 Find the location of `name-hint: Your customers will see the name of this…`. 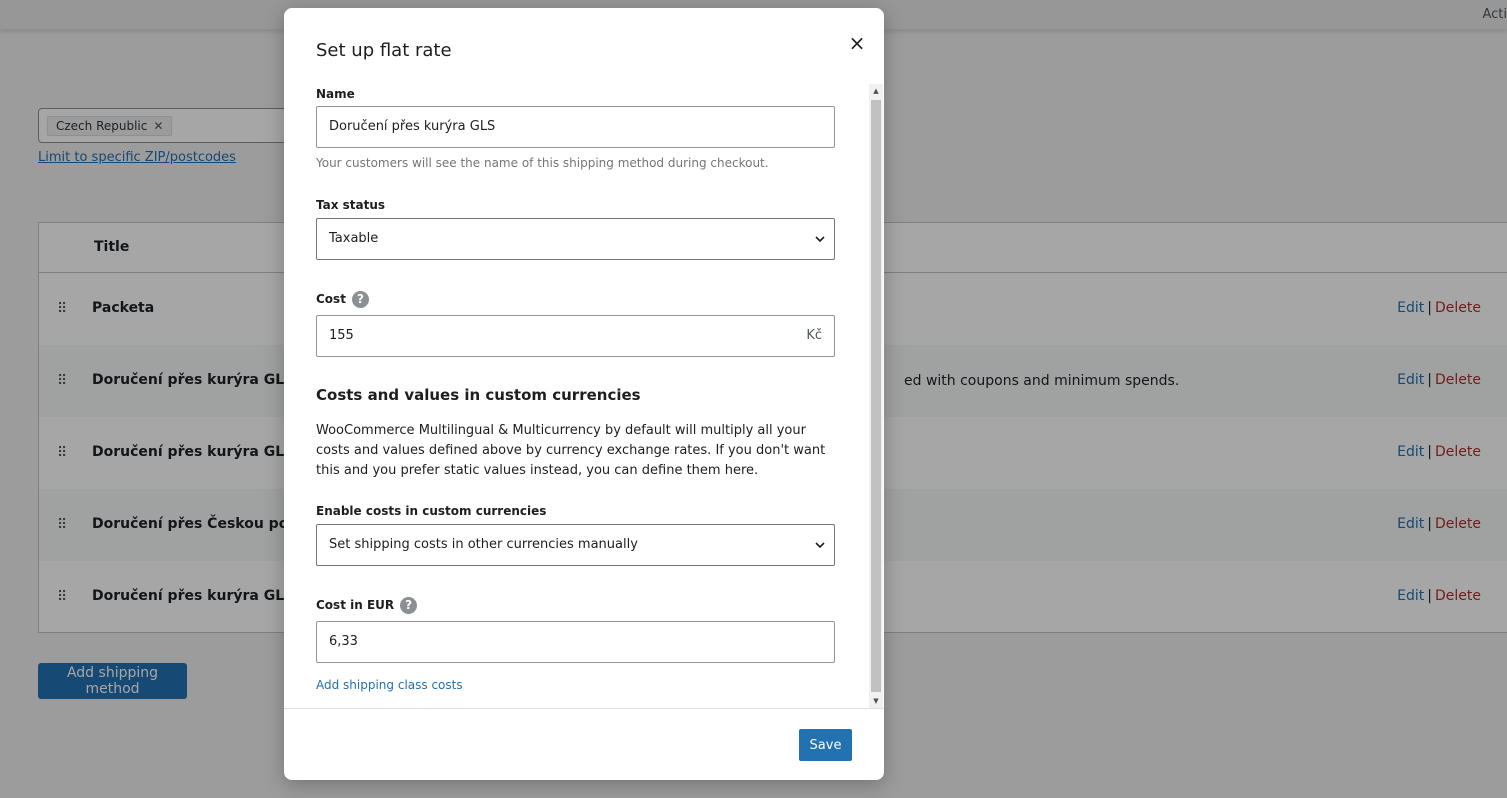

name-hint: Your customers will see the name of this… is located at coordinates (542, 163).